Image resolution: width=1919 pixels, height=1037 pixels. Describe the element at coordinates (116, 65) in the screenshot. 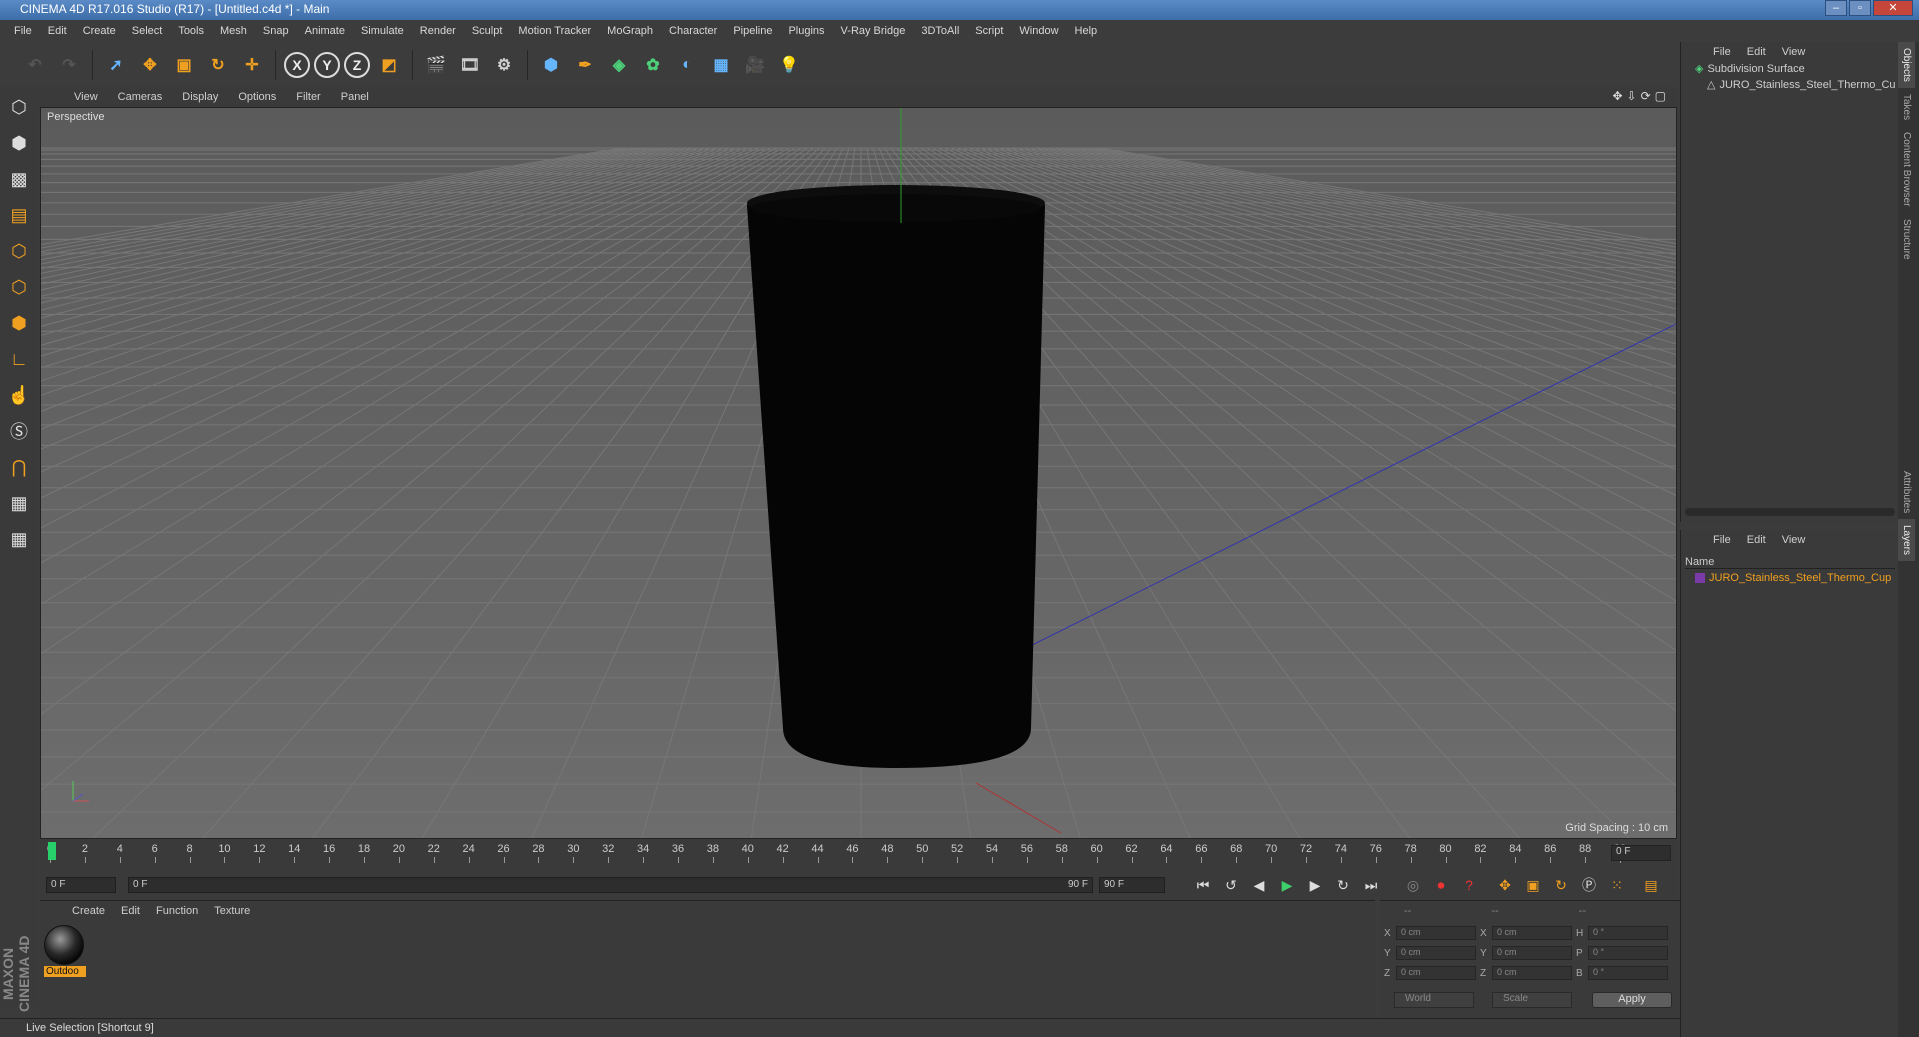

I see `live-selection-icon: ➚` at that location.